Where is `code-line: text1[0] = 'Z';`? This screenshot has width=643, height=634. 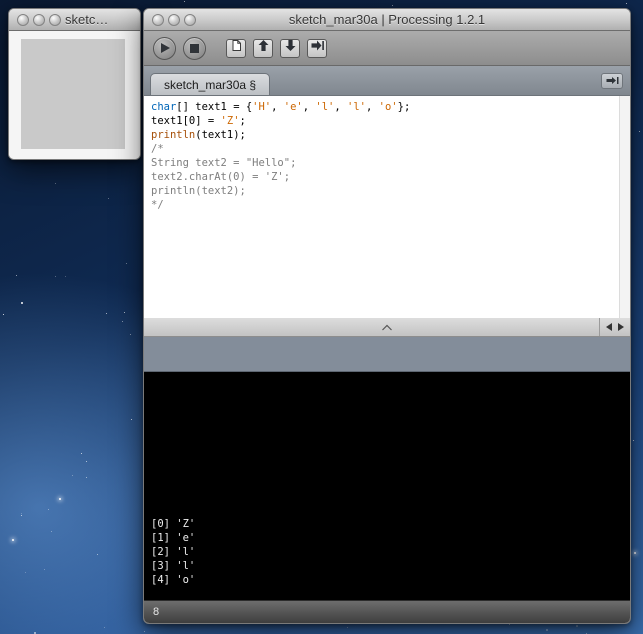 code-line: text1[0] = 'Z'; is located at coordinates (198, 121).